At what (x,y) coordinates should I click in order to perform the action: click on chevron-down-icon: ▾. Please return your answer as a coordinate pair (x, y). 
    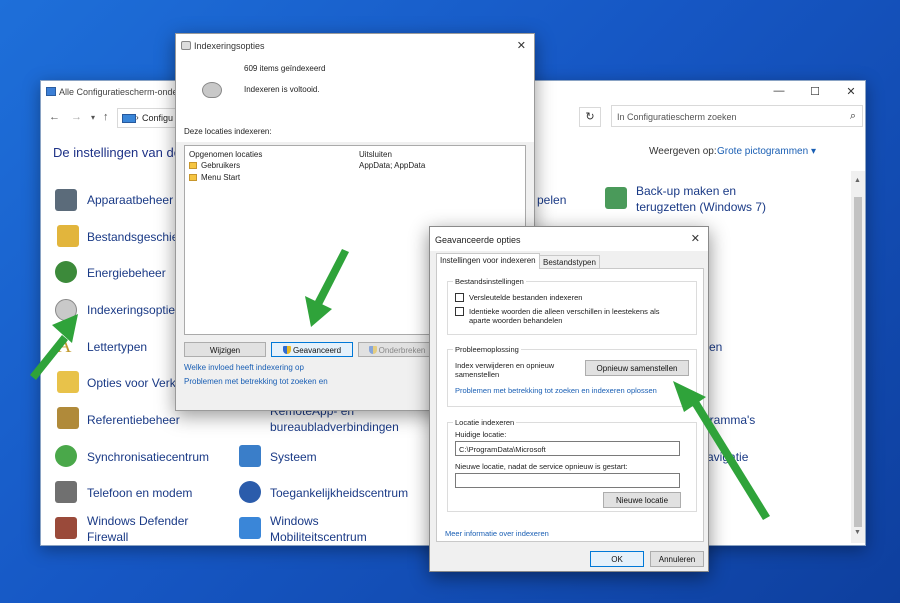
    Looking at the image, I should click on (813, 151).